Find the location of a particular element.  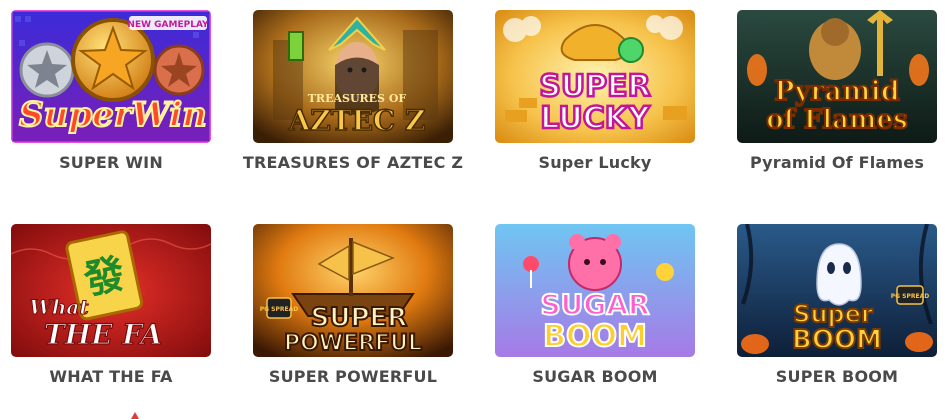

game-thumbnail: TREASURES OF AZTEC Z is located at coordinates (353, 76).